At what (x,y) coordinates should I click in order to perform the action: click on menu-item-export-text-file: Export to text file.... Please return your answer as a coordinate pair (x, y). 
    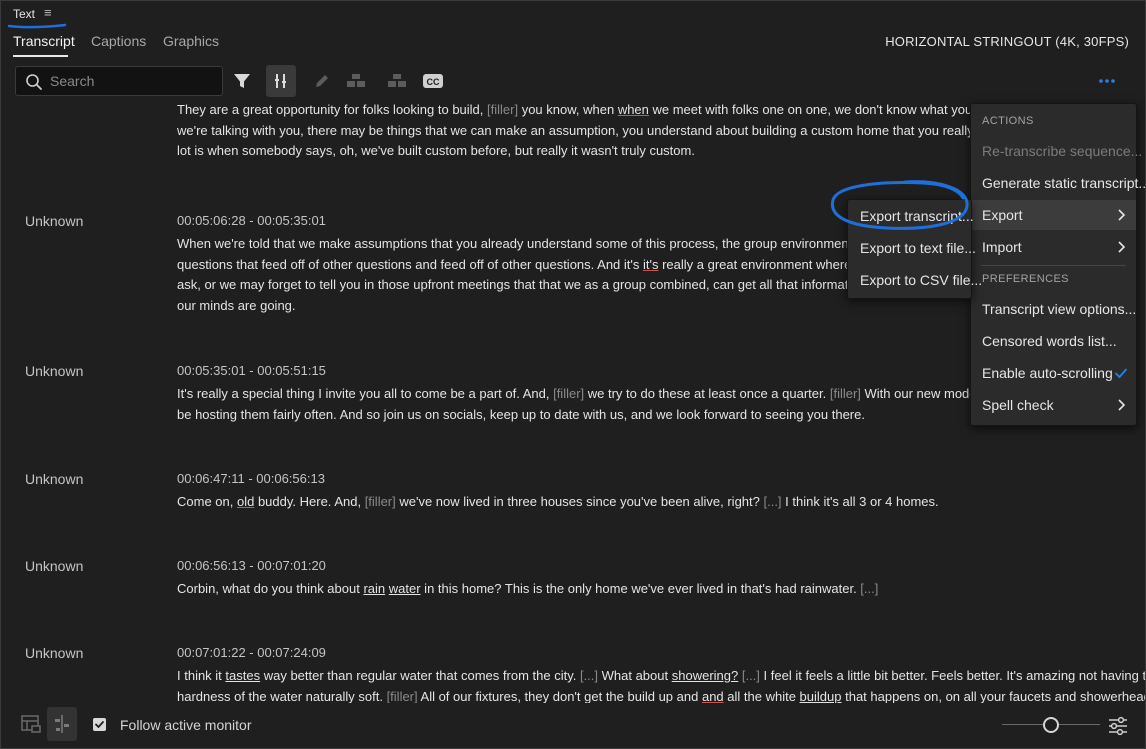
    Looking at the image, I should click on (912, 248).